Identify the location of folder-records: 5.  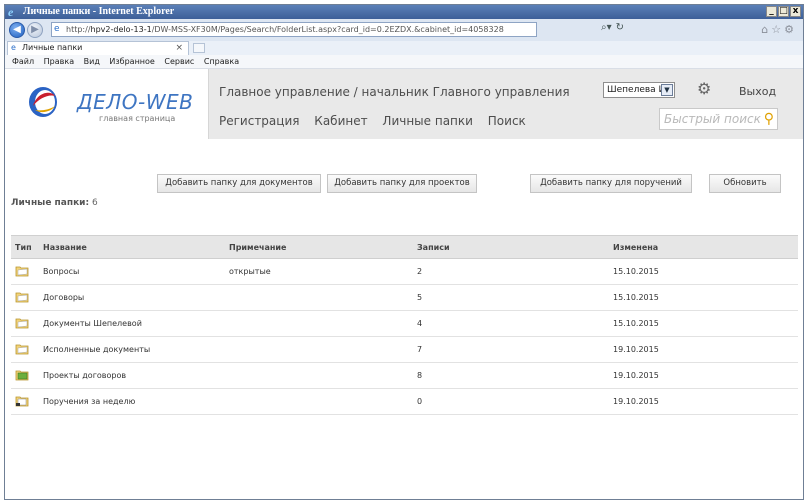
(511, 297).